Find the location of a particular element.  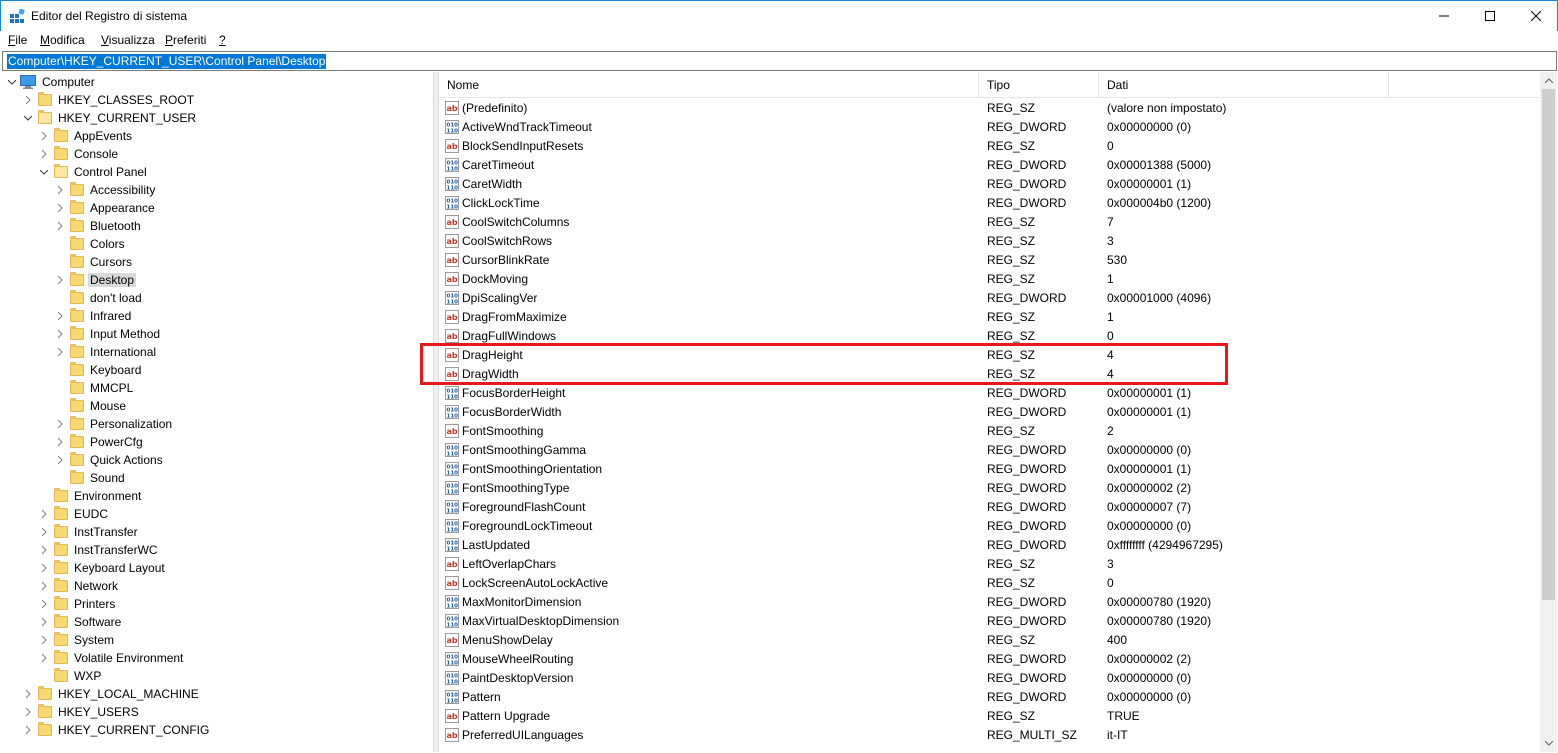

tree-item: Computer is located at coordinates (51, 82).